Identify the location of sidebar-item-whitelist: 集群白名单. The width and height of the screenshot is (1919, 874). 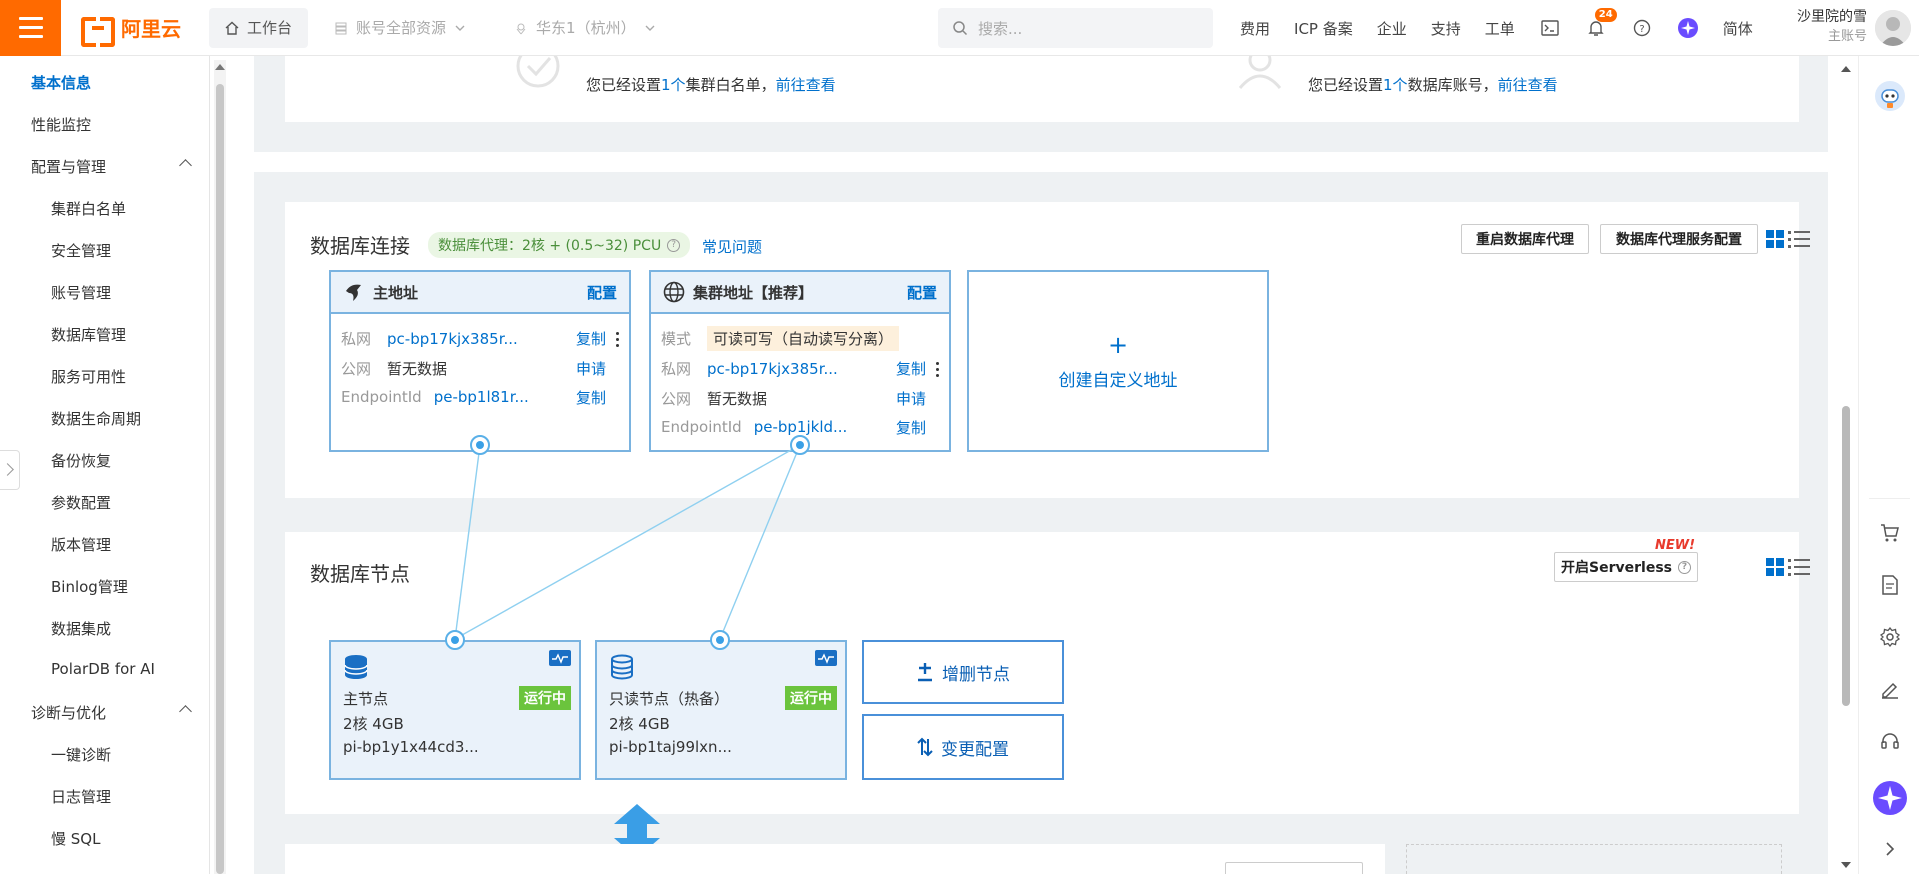
(105, 208).